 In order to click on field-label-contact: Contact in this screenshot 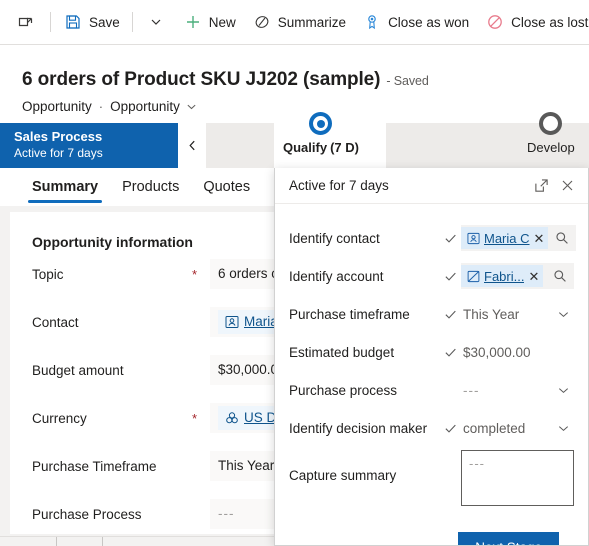, I will do `click(55, 322)`.